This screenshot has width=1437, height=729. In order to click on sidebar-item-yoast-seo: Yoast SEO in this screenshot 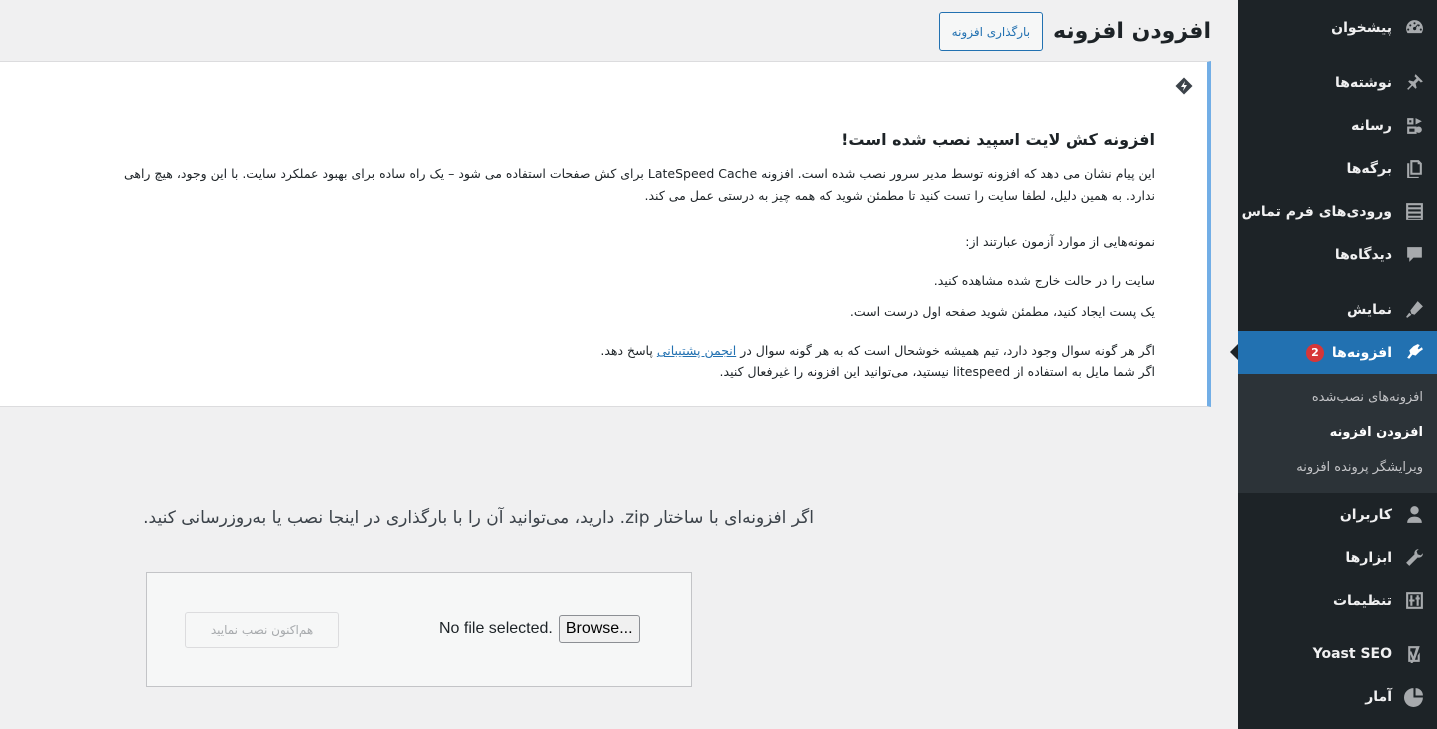, I will do `click(1337, 653)`.